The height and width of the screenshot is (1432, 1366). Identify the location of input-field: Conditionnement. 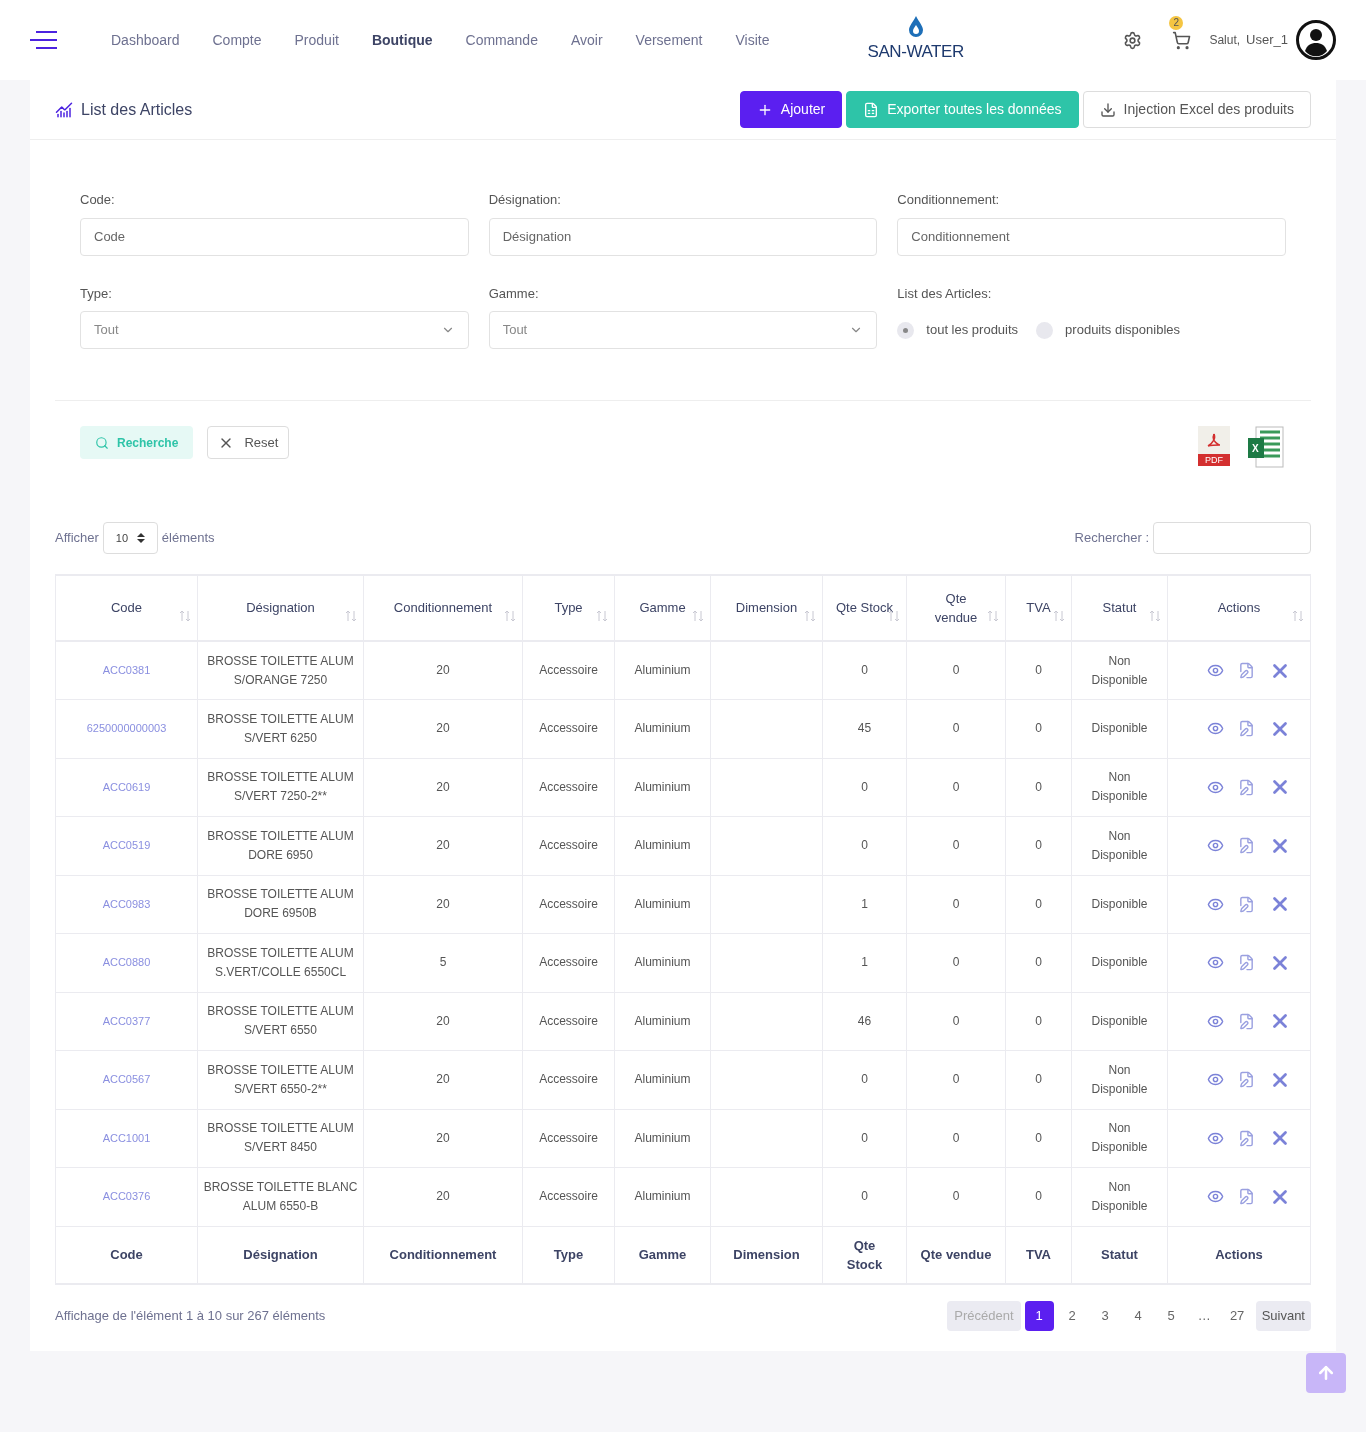
(1091, 236).